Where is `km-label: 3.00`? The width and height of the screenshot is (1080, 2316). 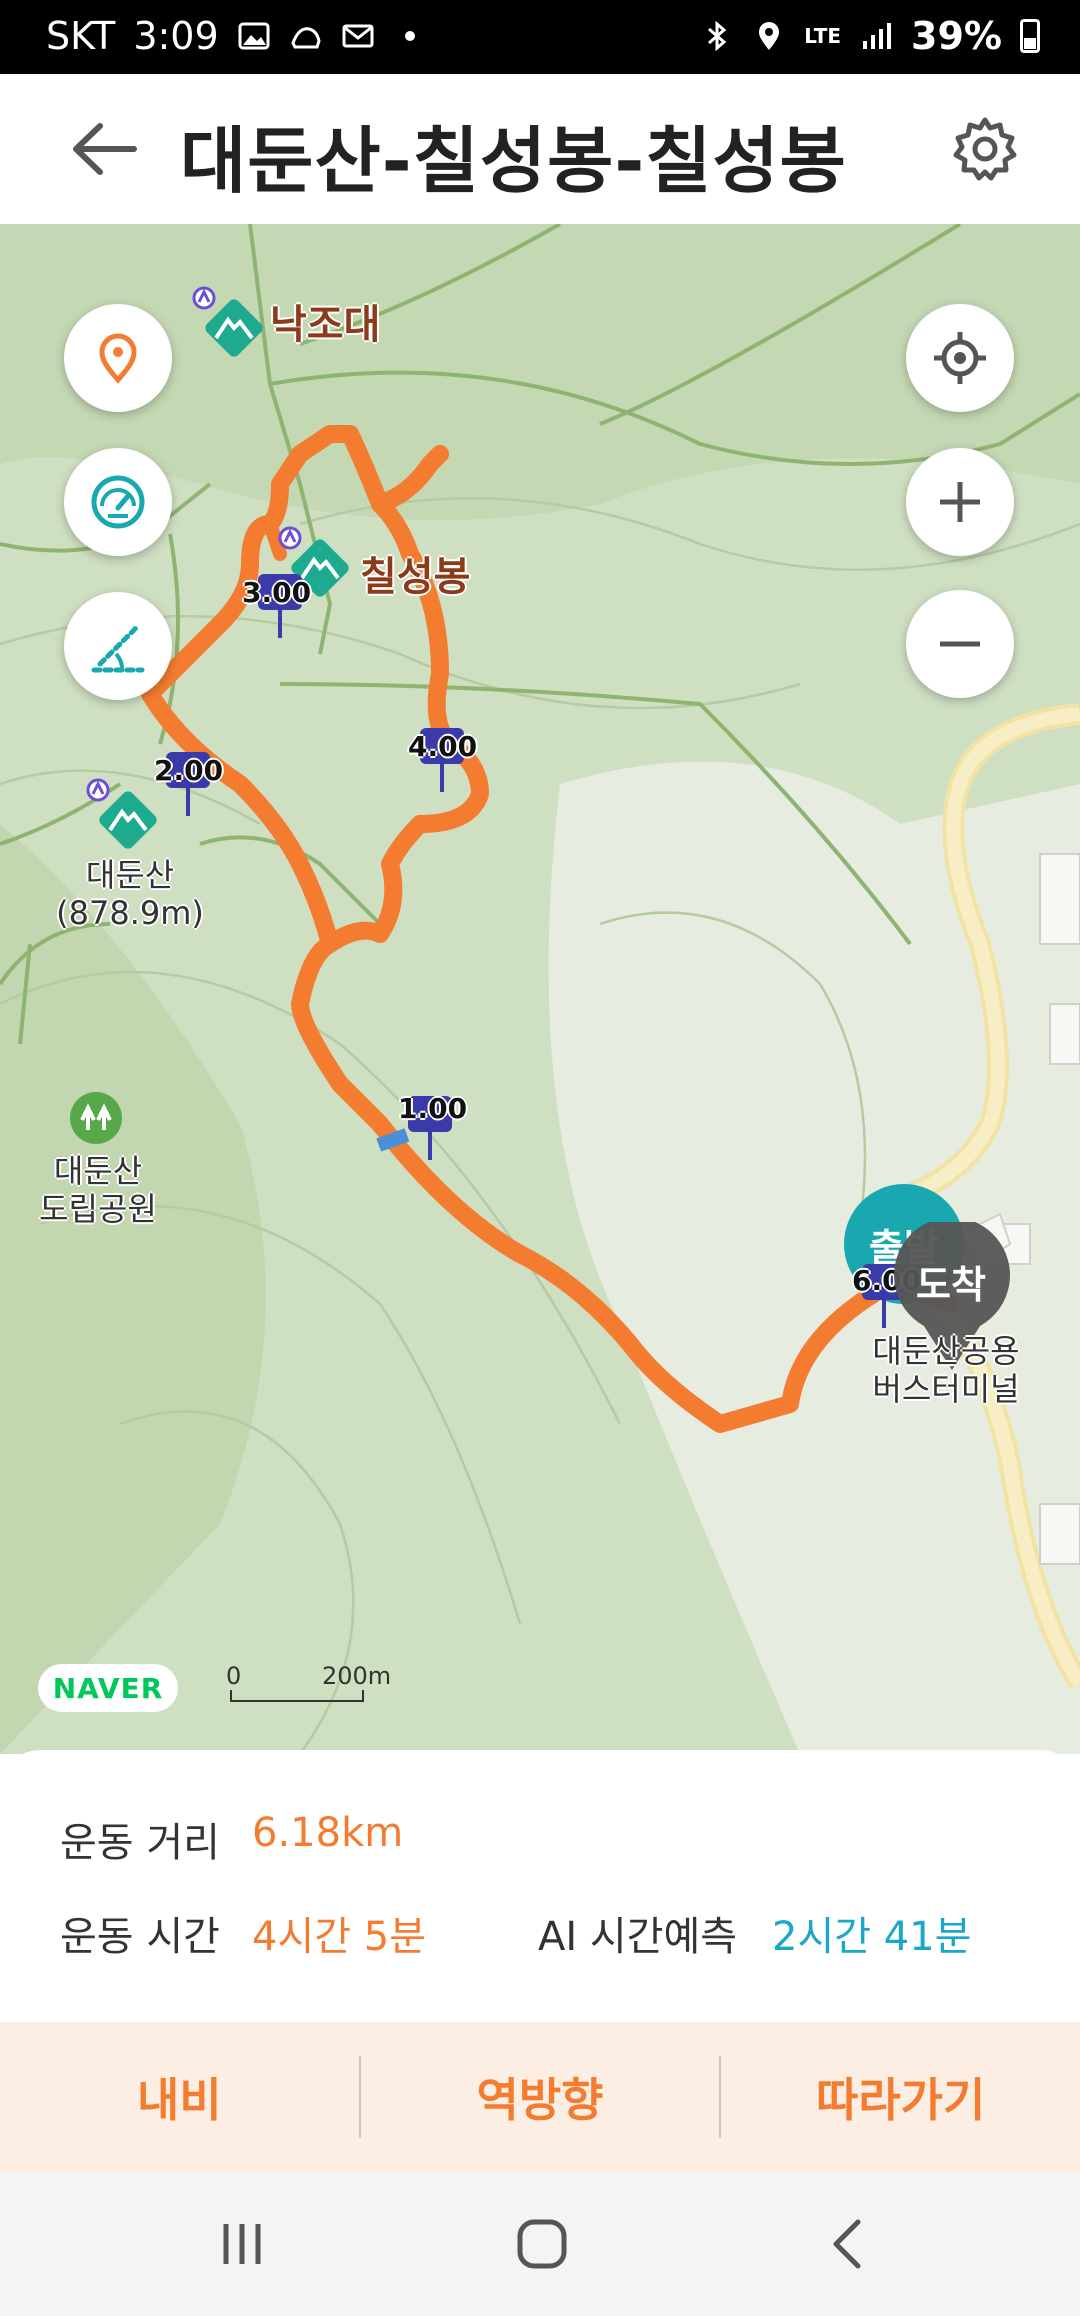 km-label: 3.00 is located at coordinates (277, 592).